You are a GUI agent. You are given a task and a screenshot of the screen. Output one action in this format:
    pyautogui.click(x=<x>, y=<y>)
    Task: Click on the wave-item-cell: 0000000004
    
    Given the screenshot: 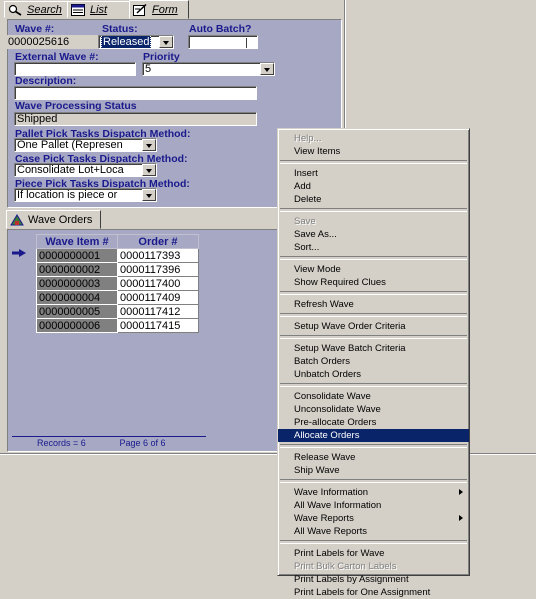 What is the action you would take?
    pyautogui.click(x=77, y=297)
    